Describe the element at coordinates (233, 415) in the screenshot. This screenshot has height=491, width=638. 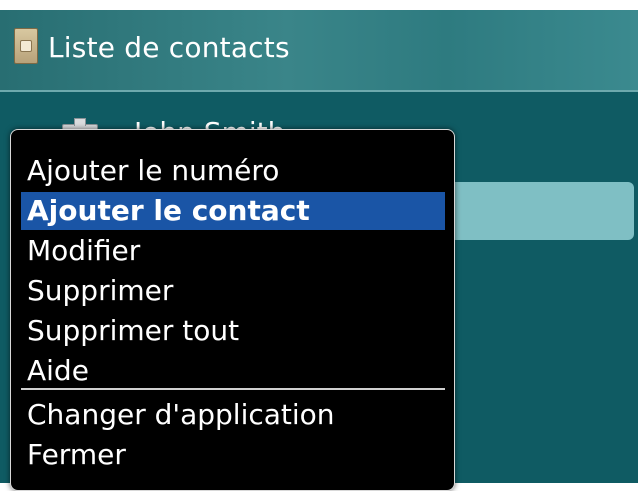
I see `menu-item-switch-application: Changer d'application` at that location.